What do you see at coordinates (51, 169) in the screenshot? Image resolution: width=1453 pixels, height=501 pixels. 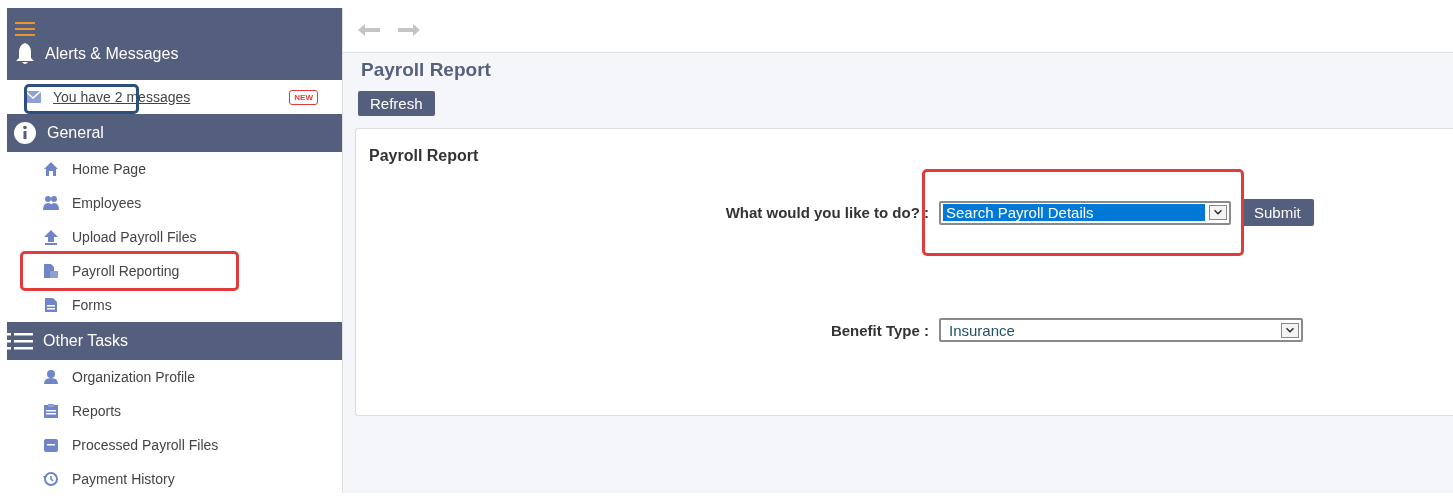 I see `home-icon` at bounding box center [51, 169].